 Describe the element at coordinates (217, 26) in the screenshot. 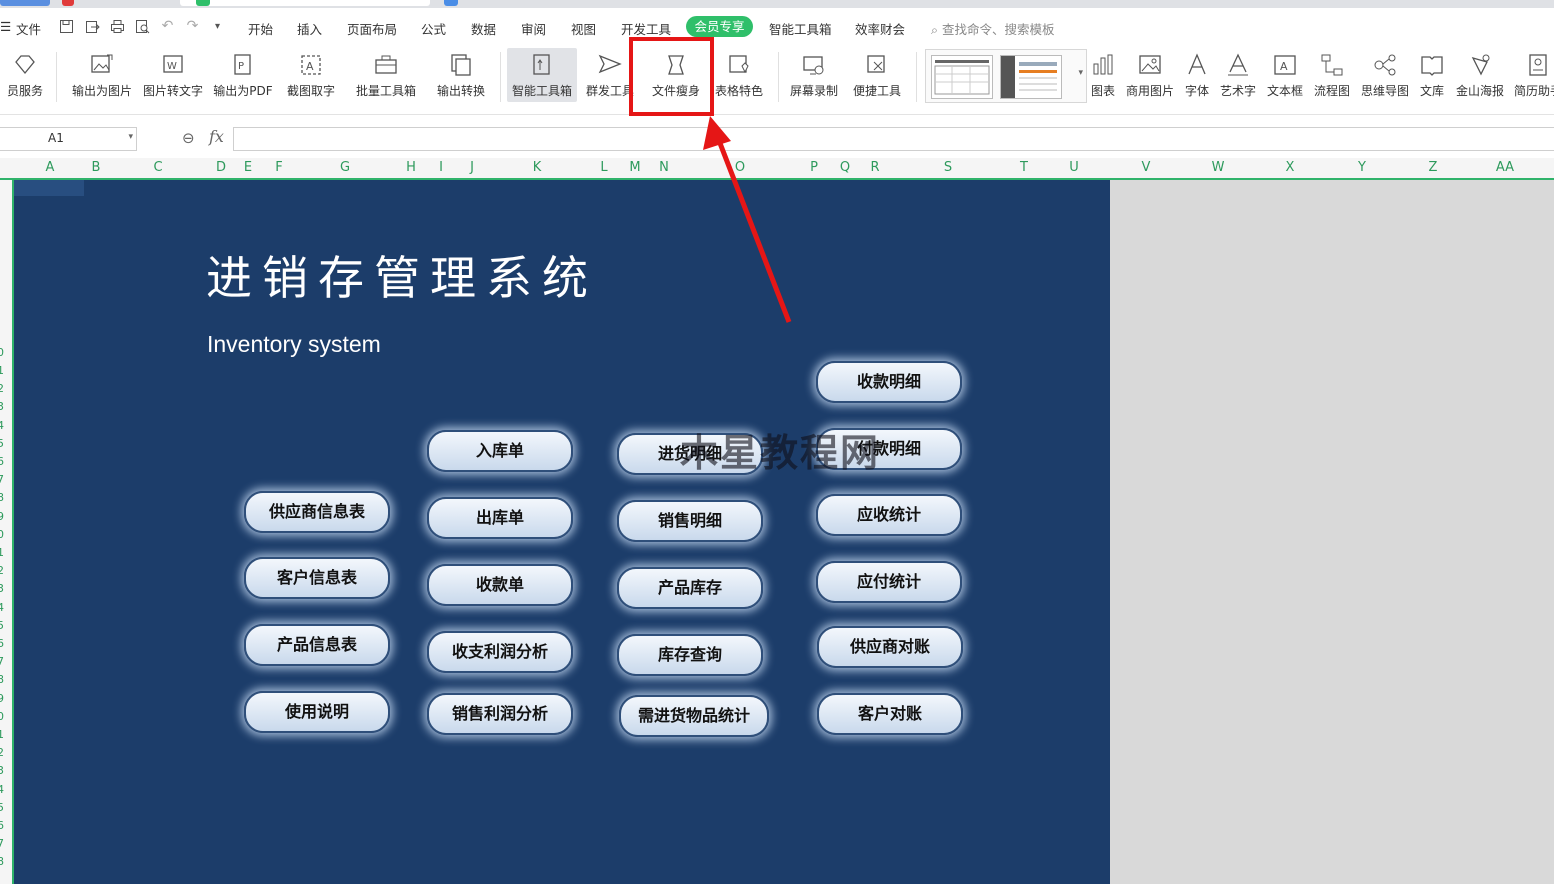

I see `quick-access-dropdown-icon: ▾` at that location.